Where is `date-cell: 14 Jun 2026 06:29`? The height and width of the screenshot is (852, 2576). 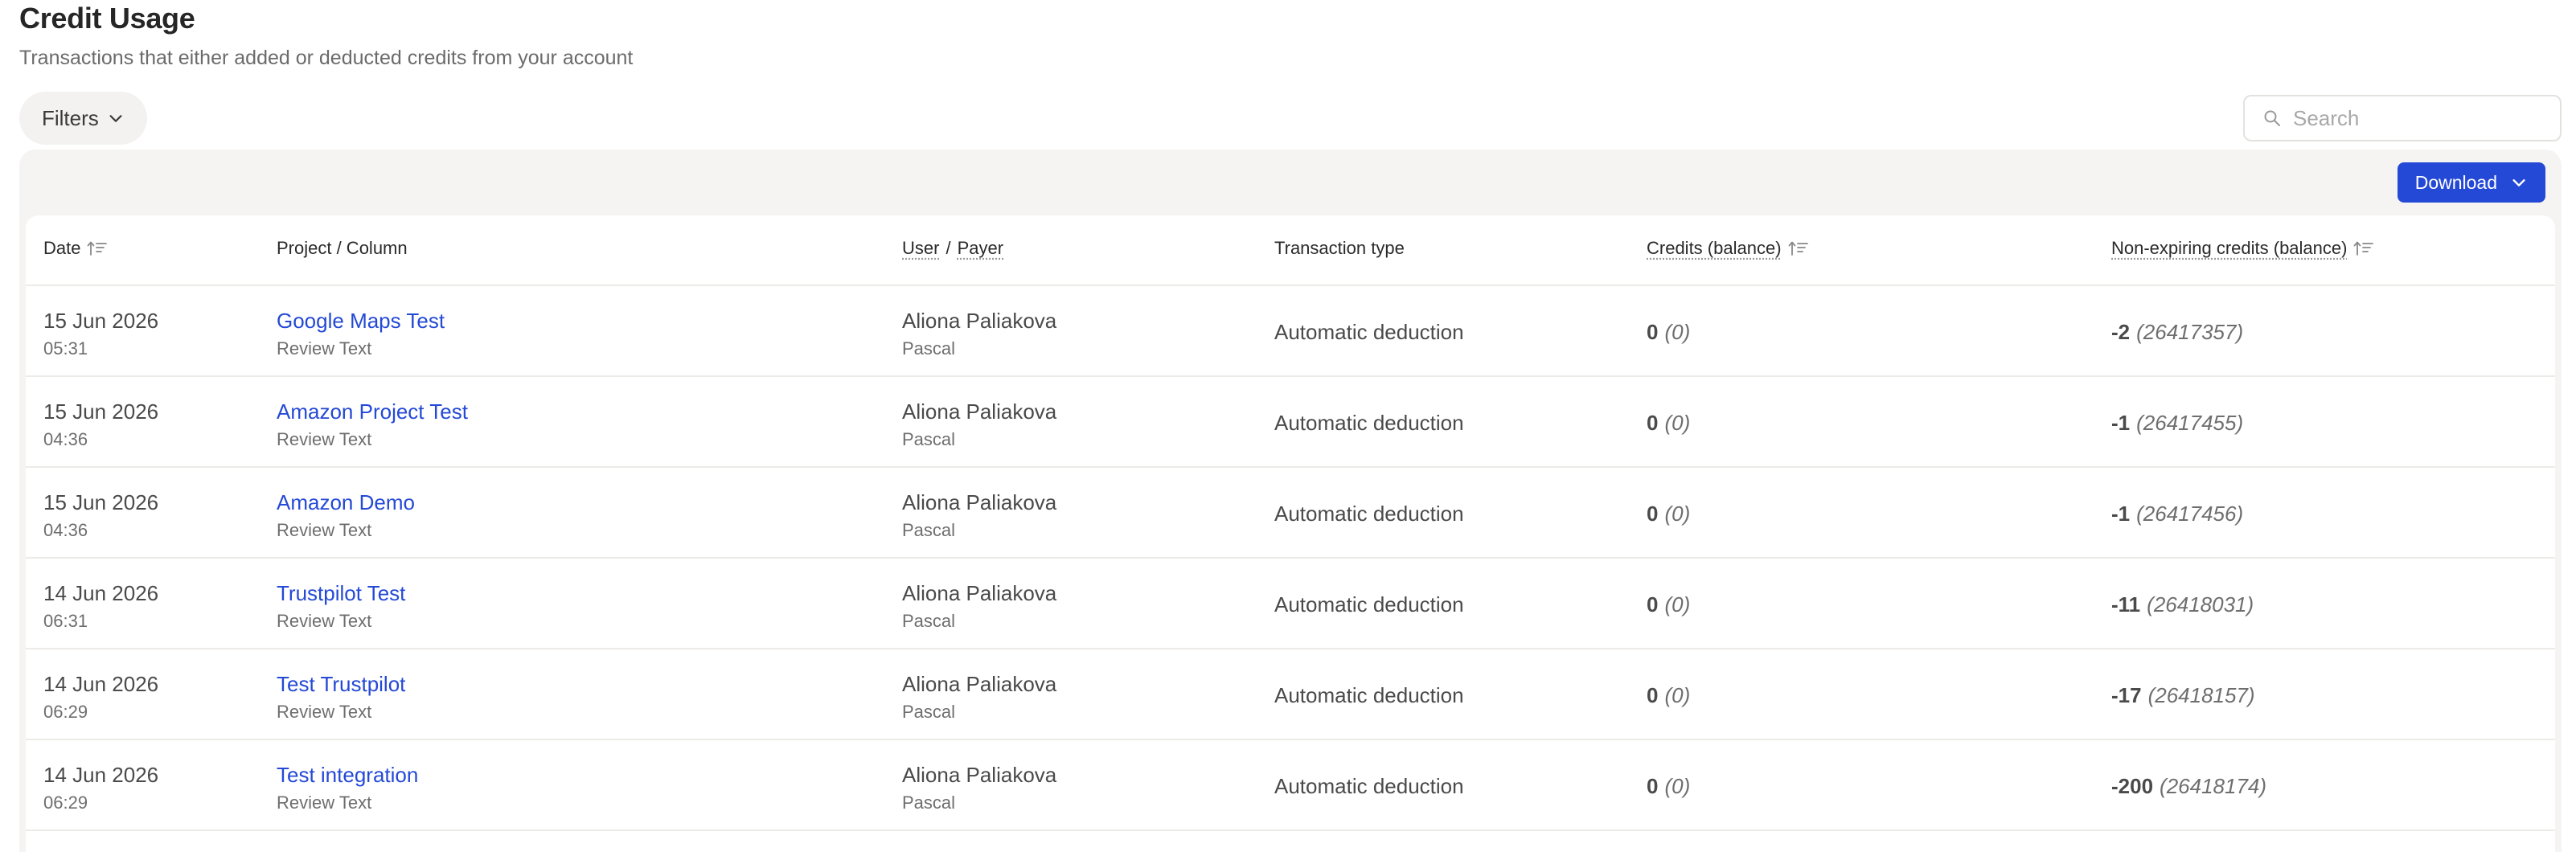
date-cell: 14 Jun 2026 06:29 is located at coordinates (100, 697).